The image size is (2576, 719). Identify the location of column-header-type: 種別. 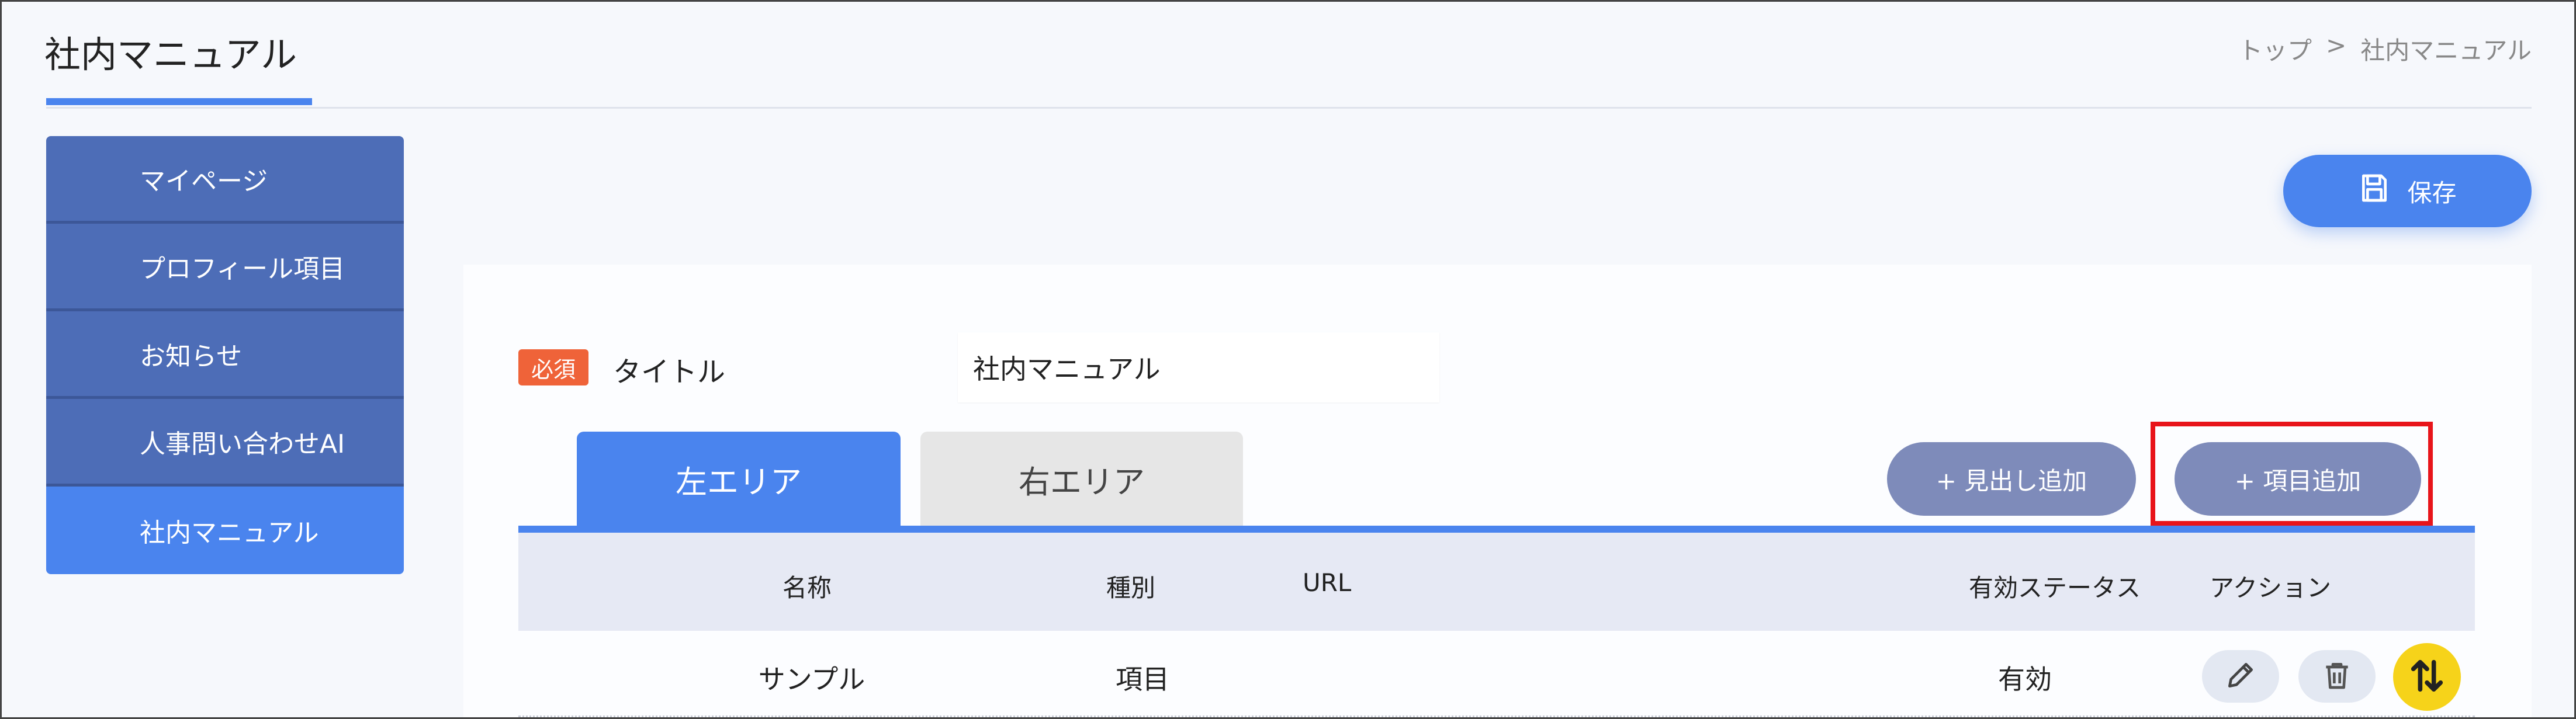
(1131, 588).